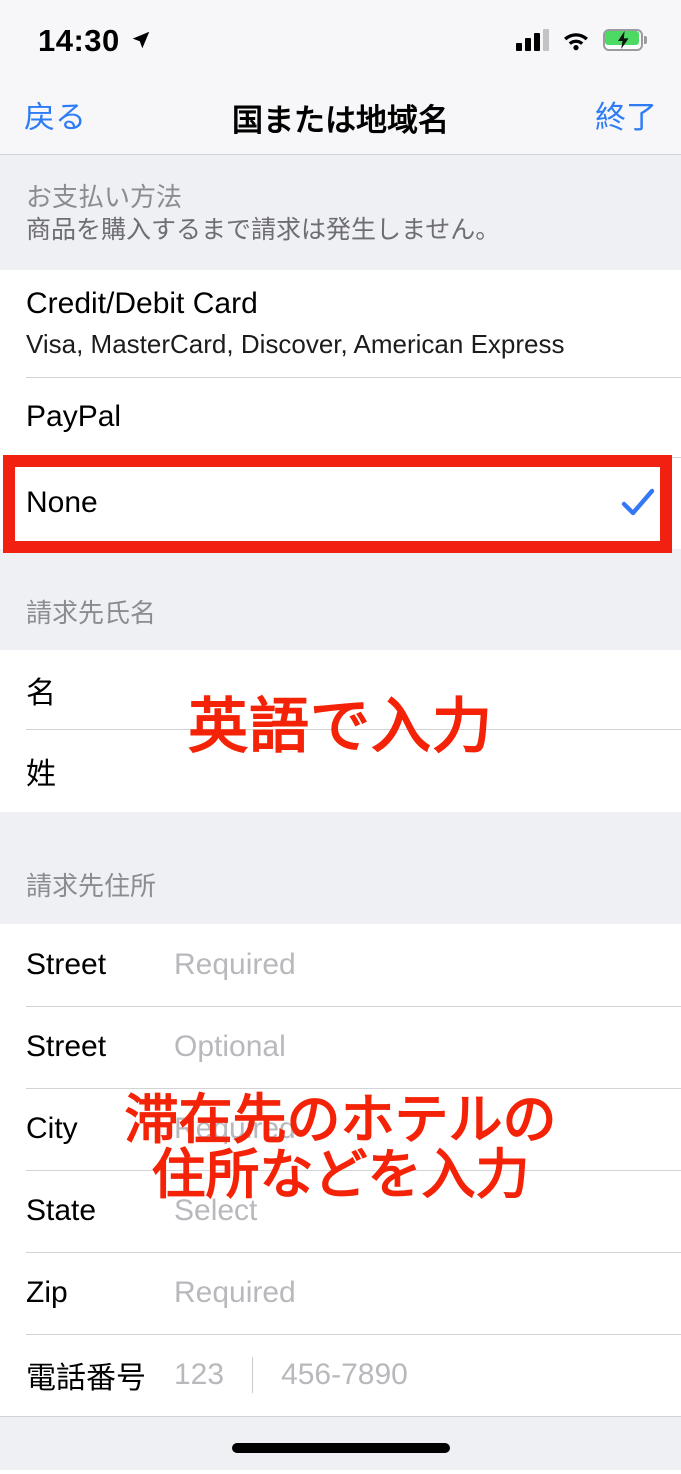  I want to click on phone-label: 電話番号, so click(86, 1378).